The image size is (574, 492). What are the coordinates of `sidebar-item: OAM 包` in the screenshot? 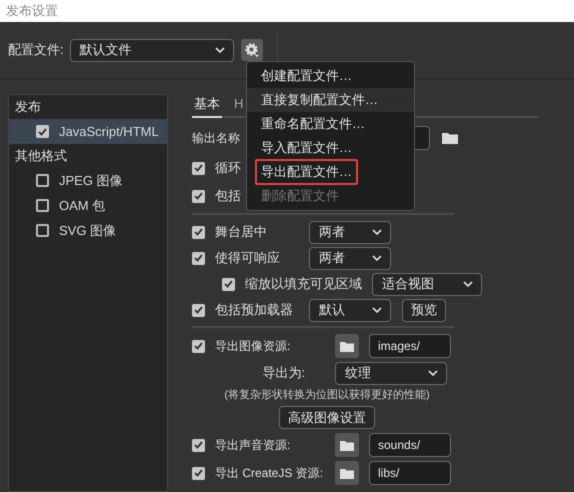 It's located at (88, 205).